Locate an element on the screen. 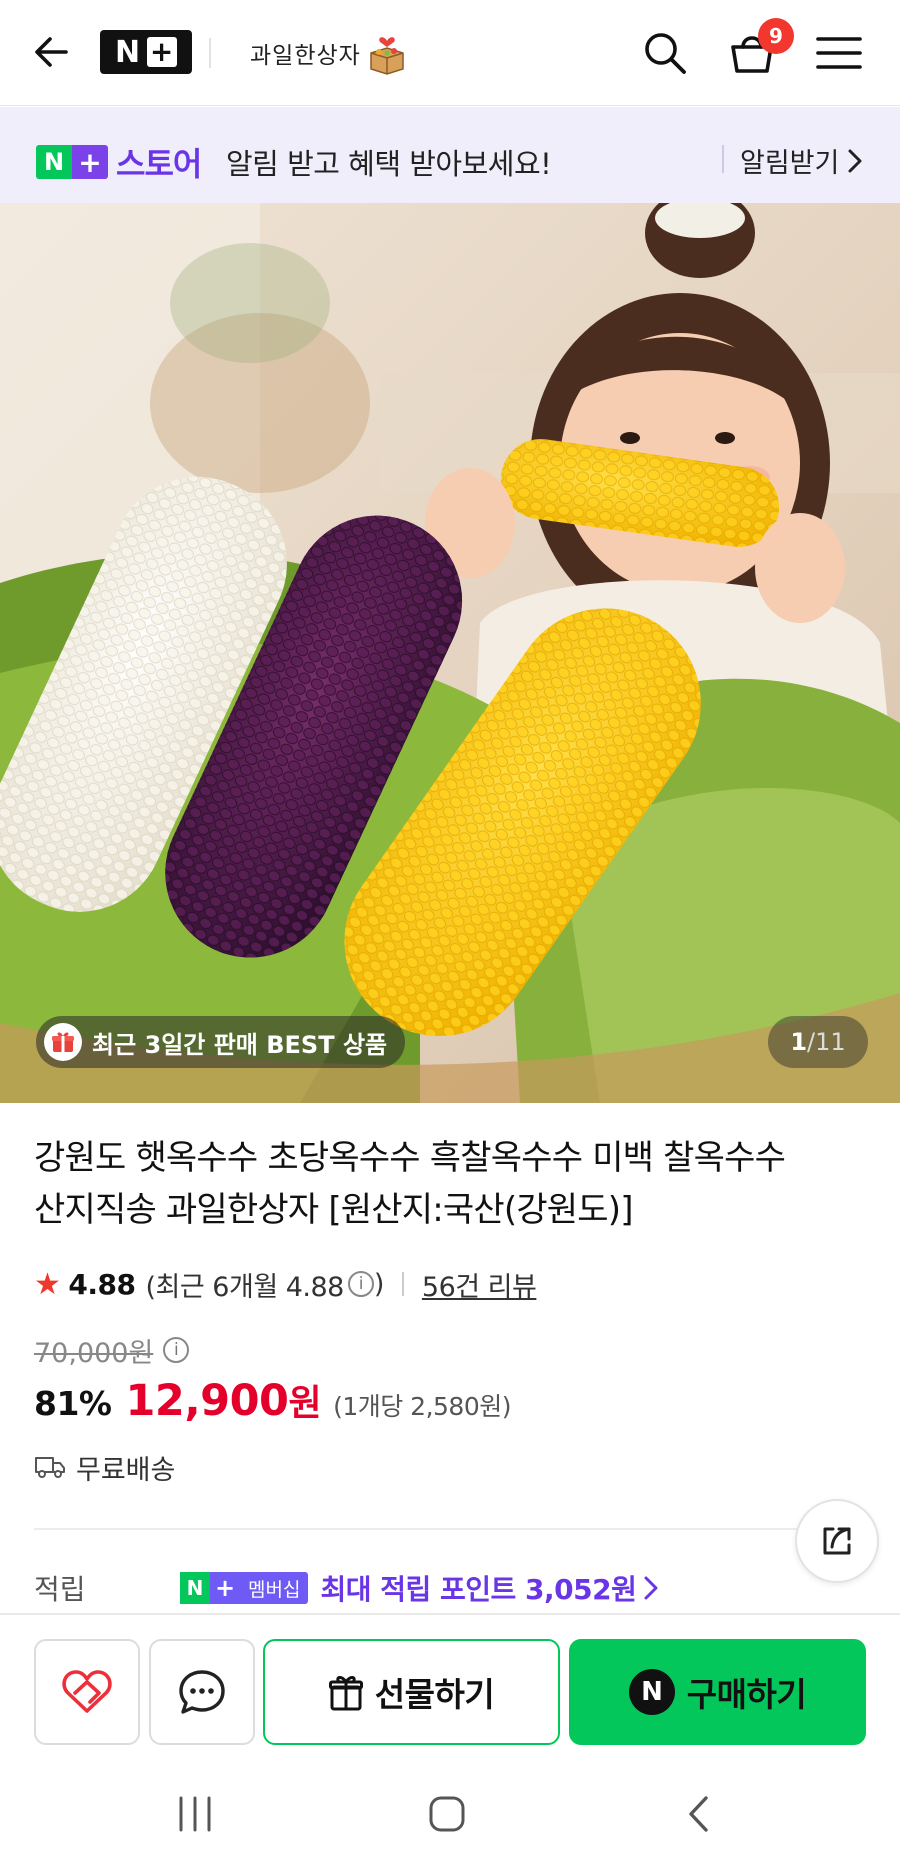 This screenshot has height=1870, width=900. cart-button: 9 is located at coordinates (758, 50).